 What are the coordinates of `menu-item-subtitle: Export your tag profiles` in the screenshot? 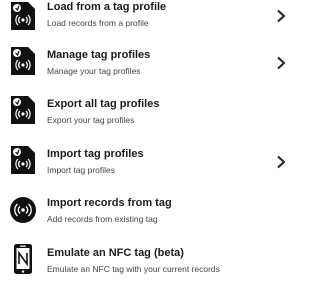 It's located at (91, 120).